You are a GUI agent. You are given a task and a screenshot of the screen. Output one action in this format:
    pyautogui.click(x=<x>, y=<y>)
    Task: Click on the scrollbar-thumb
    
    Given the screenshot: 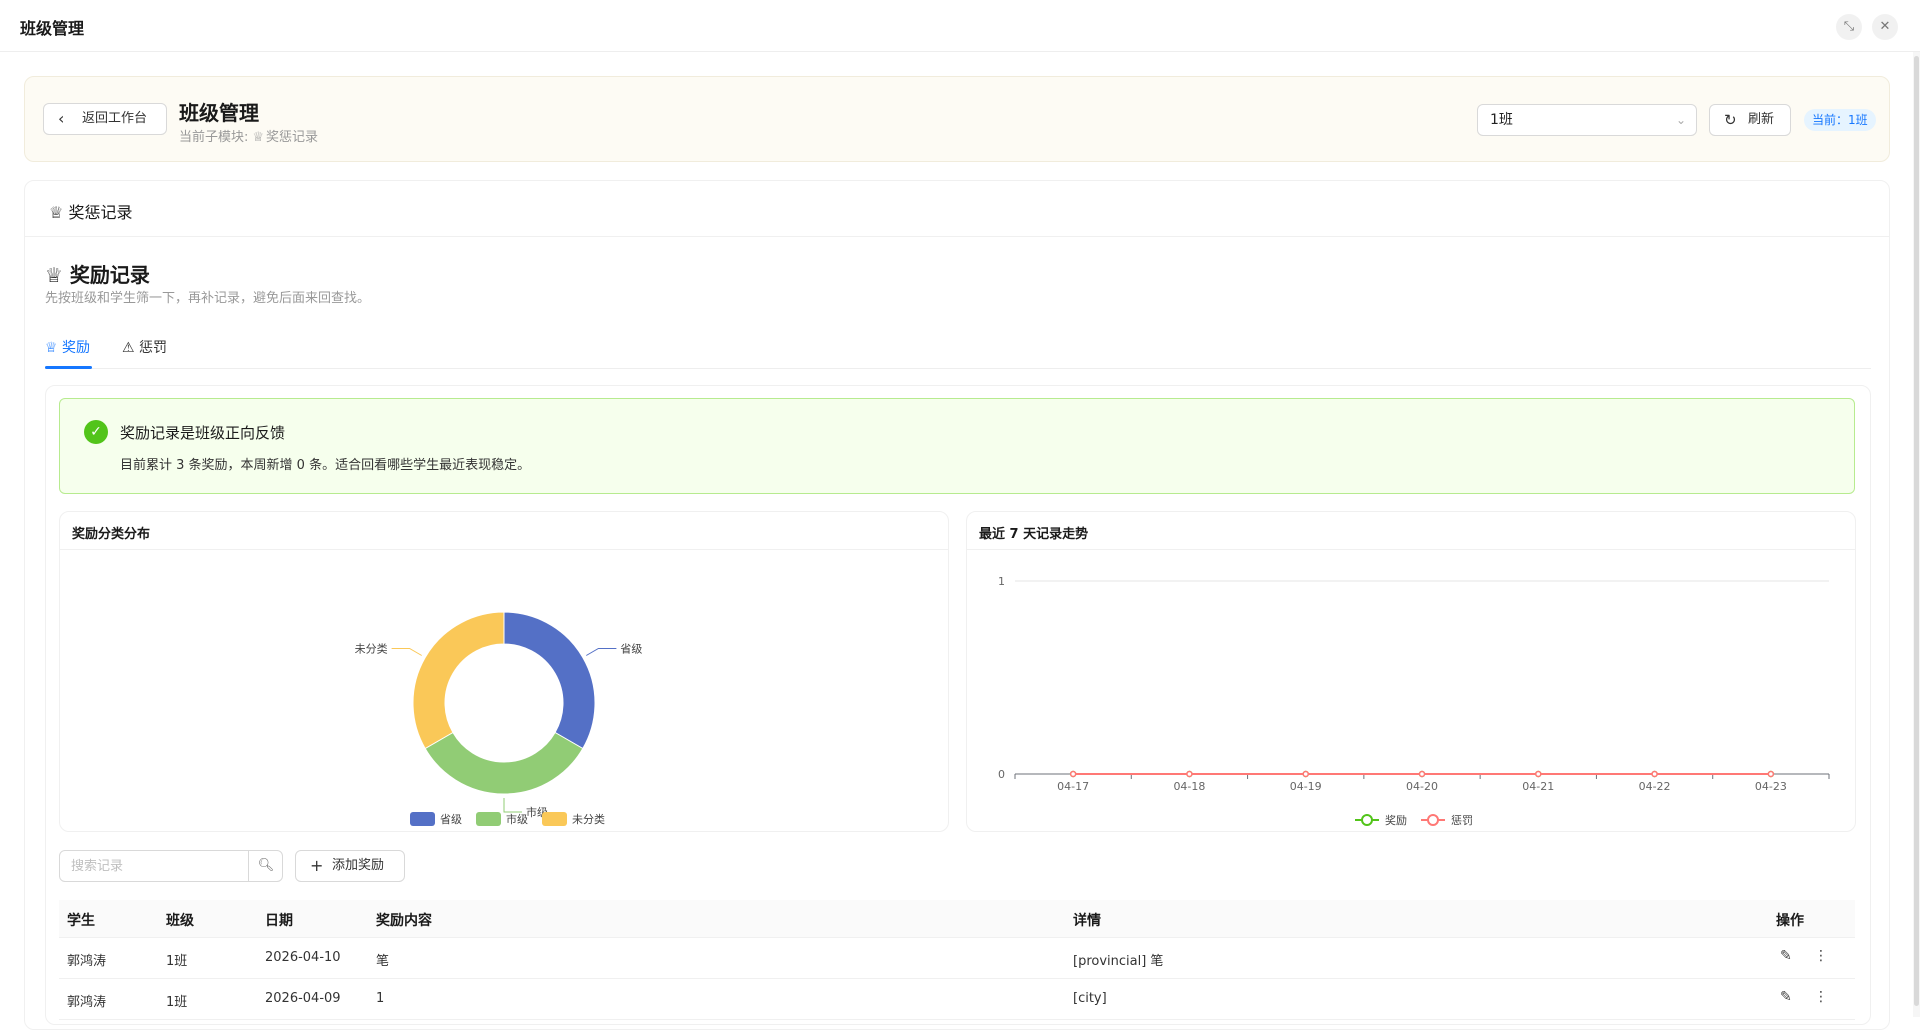 What is the action you would take?
    pyautogui.click(x=1916, y=531)
    